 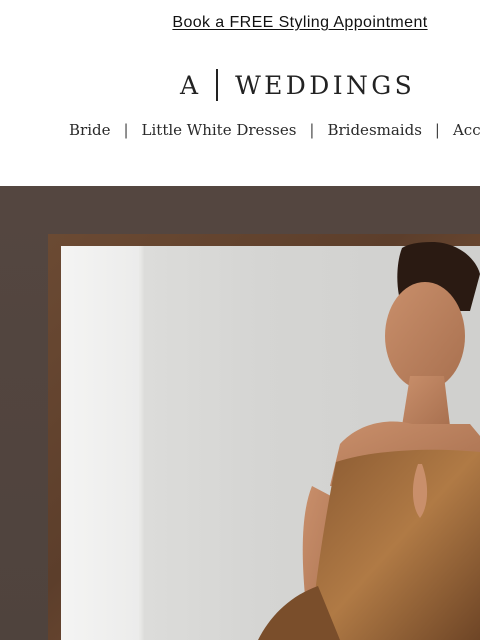 What do you see at coordinates (190, 85) in the screenshot?
I see `logo-letter: A` at bounding box center [190, 85].